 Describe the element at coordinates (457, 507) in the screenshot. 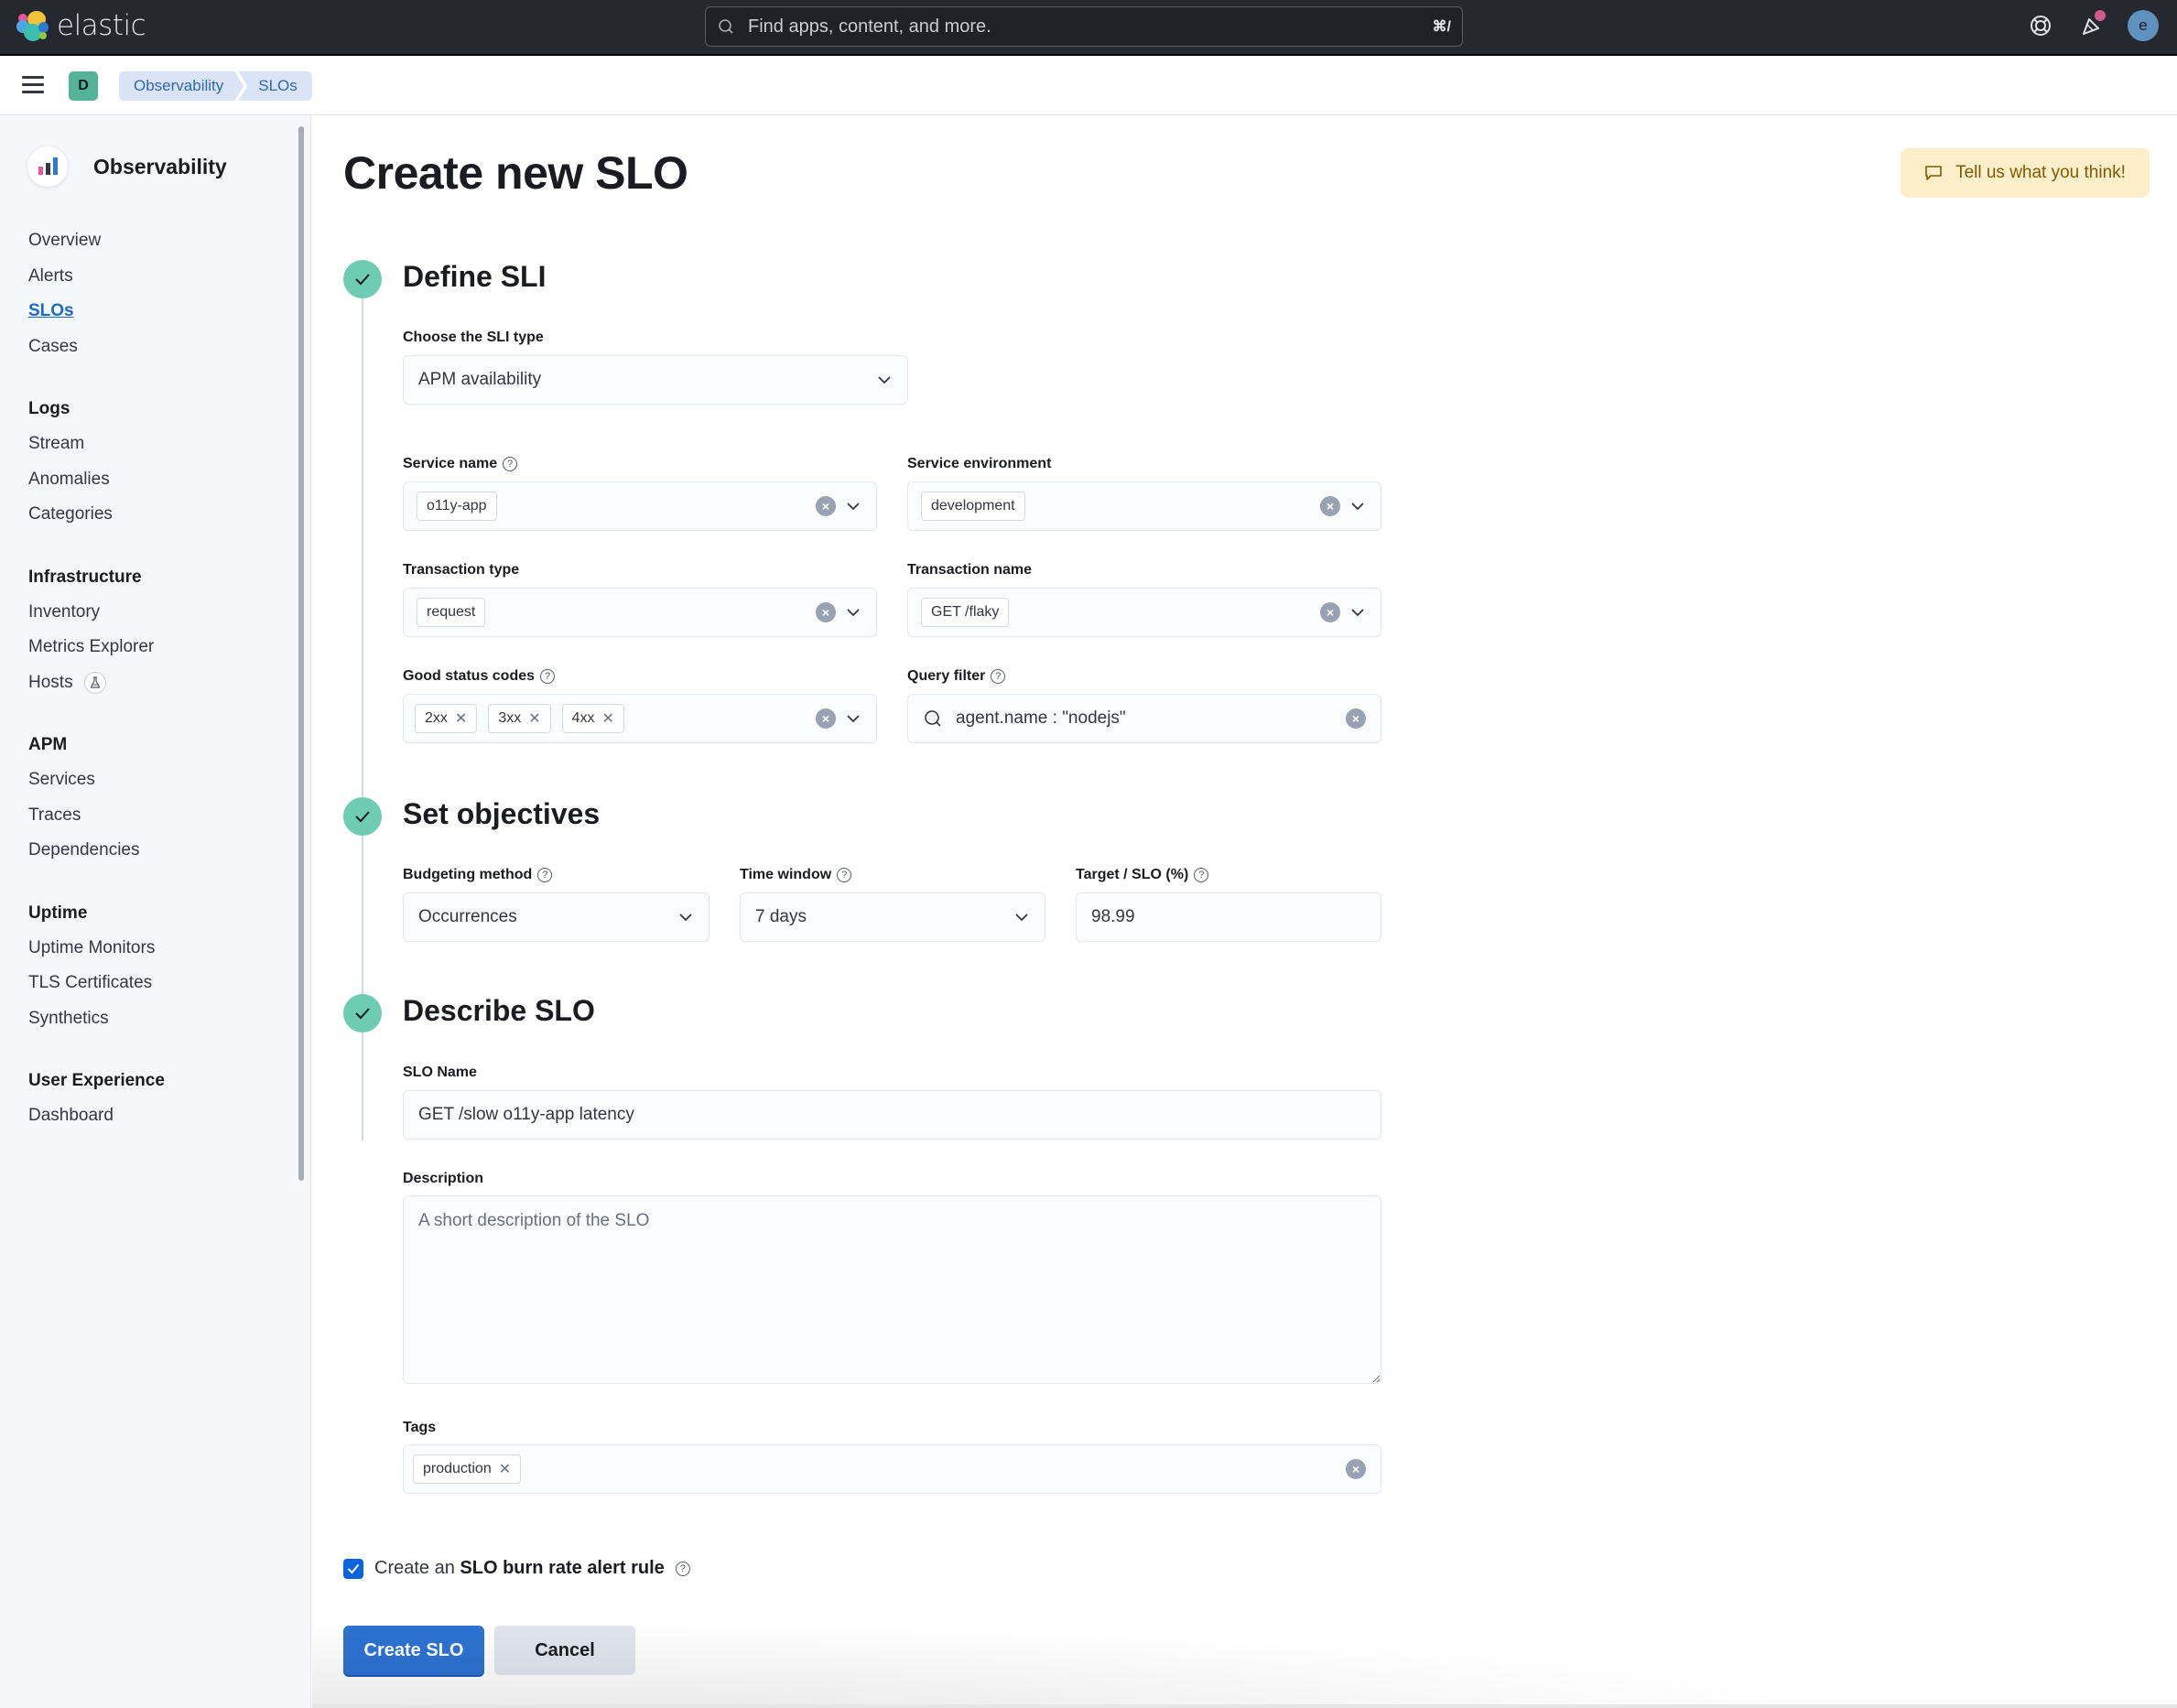

I see `service-name-pill: o11y-app` at that location.